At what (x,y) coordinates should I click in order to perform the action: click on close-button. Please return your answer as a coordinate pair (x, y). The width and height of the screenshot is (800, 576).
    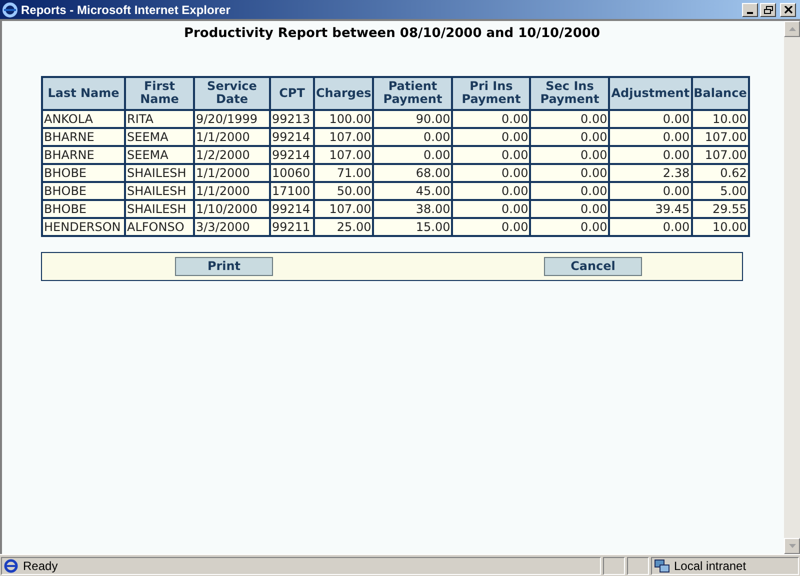
    Looking at the image, I should click on (788, 9).